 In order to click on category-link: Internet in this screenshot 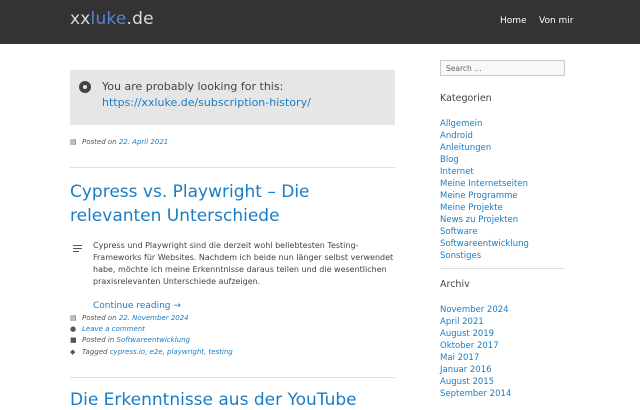, I will do `click(484, 172)`.